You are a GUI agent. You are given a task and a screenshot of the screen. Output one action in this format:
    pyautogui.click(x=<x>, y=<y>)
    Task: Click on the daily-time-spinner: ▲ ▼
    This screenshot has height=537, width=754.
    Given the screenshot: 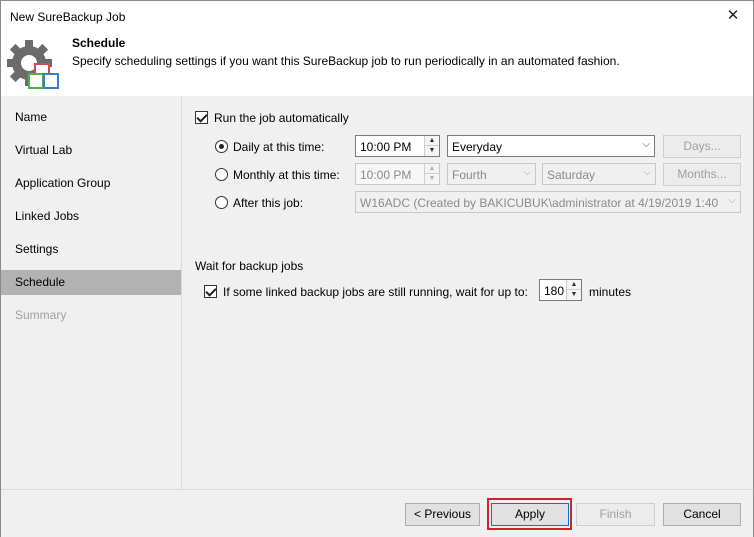 What is the action you would take?
    pyautogui.click(x=431, y=146)
    